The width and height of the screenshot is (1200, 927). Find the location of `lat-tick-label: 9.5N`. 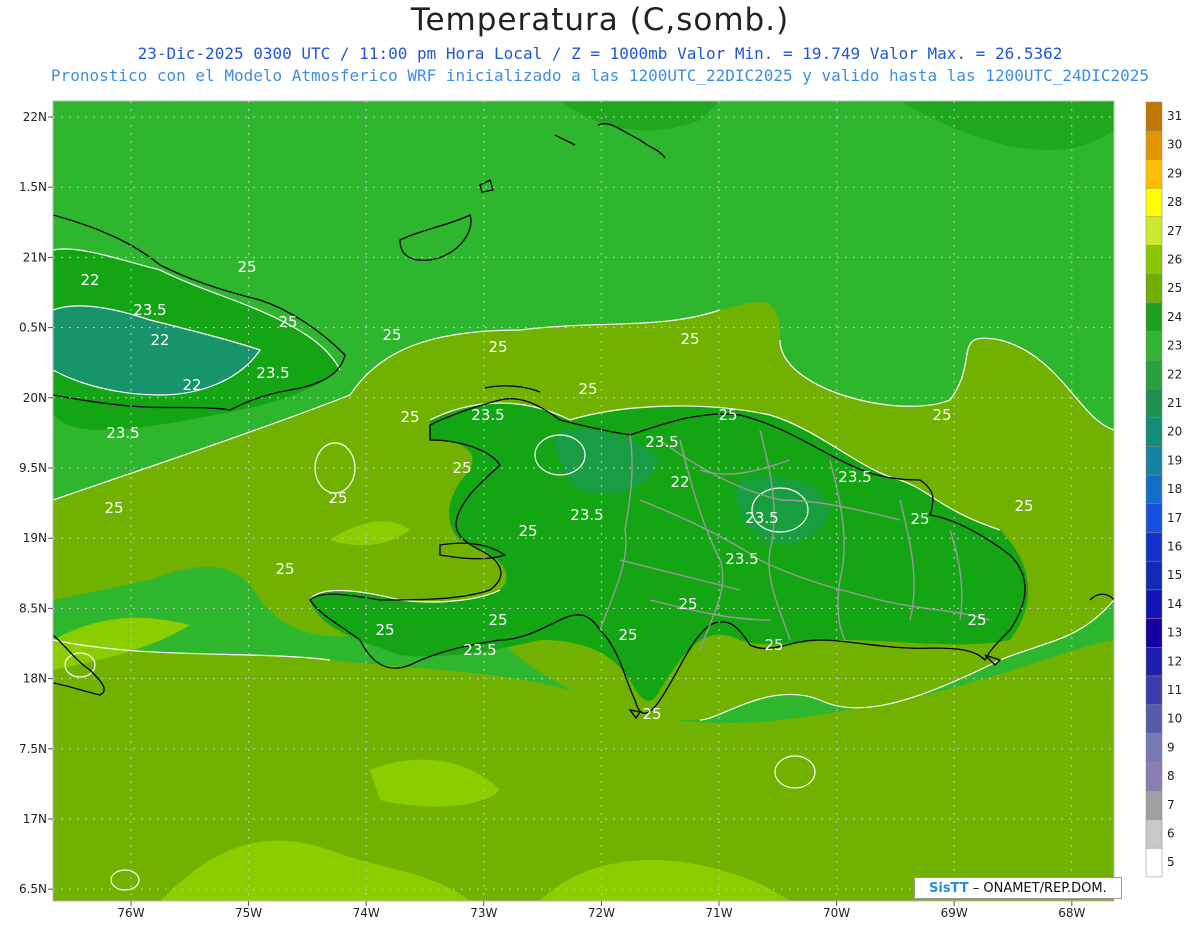

lat-tick-label: 9.5N is located at coordinates (33, 468).